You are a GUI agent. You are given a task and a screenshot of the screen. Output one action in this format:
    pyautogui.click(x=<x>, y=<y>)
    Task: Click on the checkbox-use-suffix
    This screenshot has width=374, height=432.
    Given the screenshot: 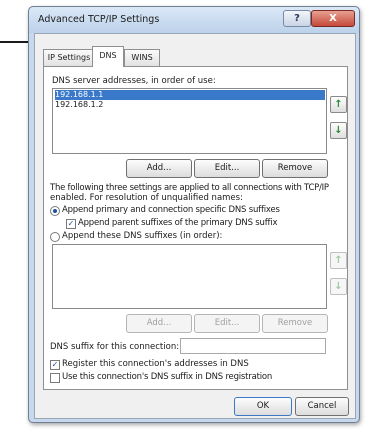 What is the action you would take?
    pyautogui.click(x=55, y=378)
    